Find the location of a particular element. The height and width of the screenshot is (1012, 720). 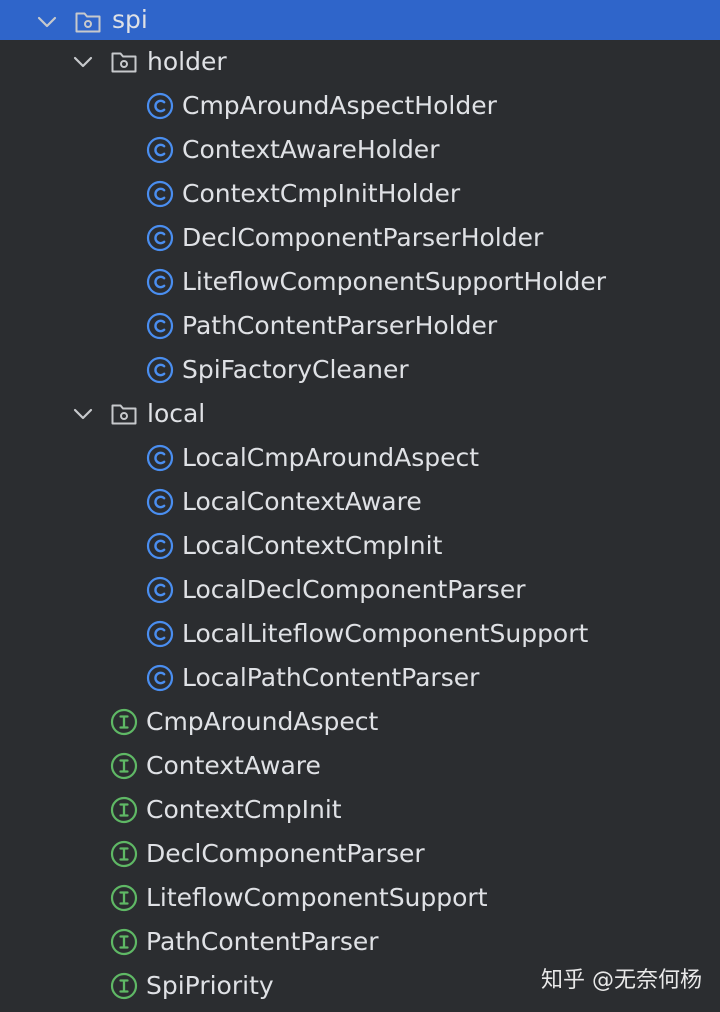

watermark: 知乎 @无奈何杨 is located at coordinates (621, 980).